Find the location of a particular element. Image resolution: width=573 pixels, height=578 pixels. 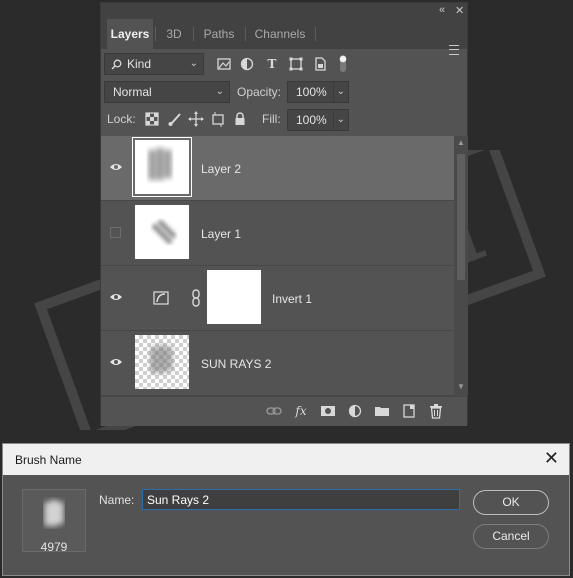

fill-value: 100% is located at coordinates (311, 120).